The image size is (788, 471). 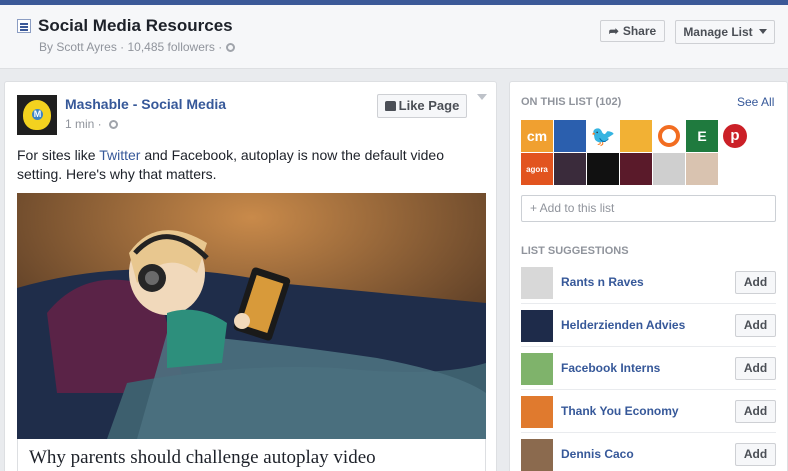 I want to click on yellow-logo-icon, so click(x=636, y=136).